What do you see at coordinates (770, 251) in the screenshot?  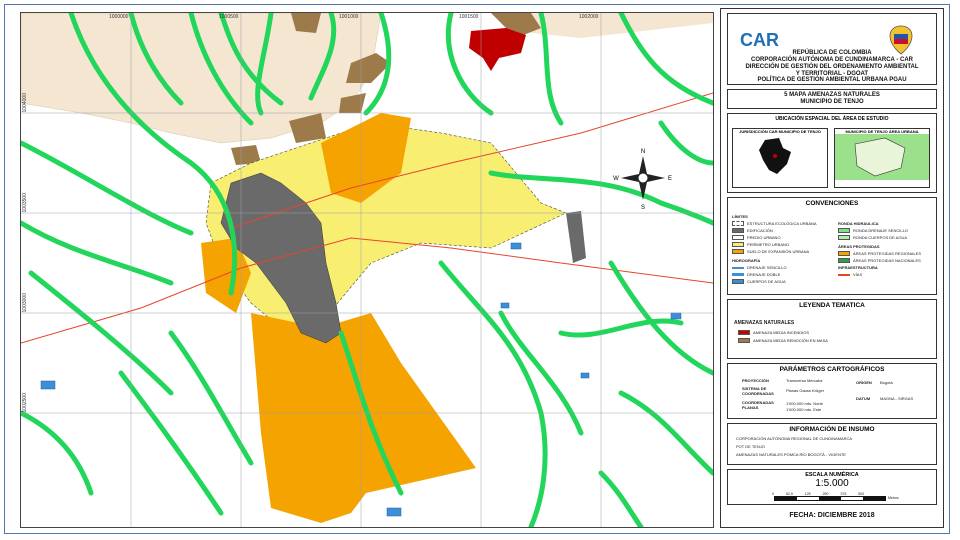 I see `legend-item: SUELO DE EXPANSIÓN URBANA` at bounding box center [770, 251].